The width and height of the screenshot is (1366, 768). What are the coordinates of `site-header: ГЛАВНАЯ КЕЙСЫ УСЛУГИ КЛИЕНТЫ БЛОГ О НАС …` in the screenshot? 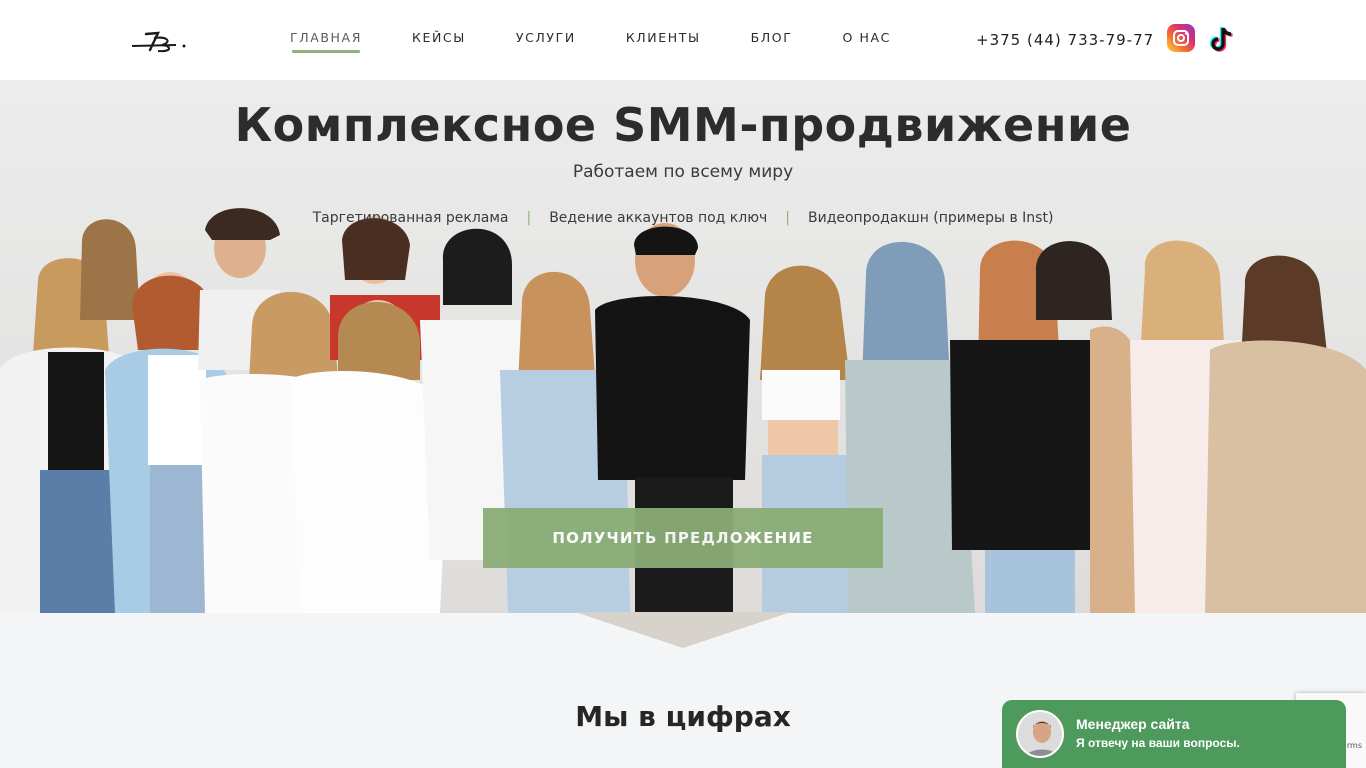 It's located at (683, 40).